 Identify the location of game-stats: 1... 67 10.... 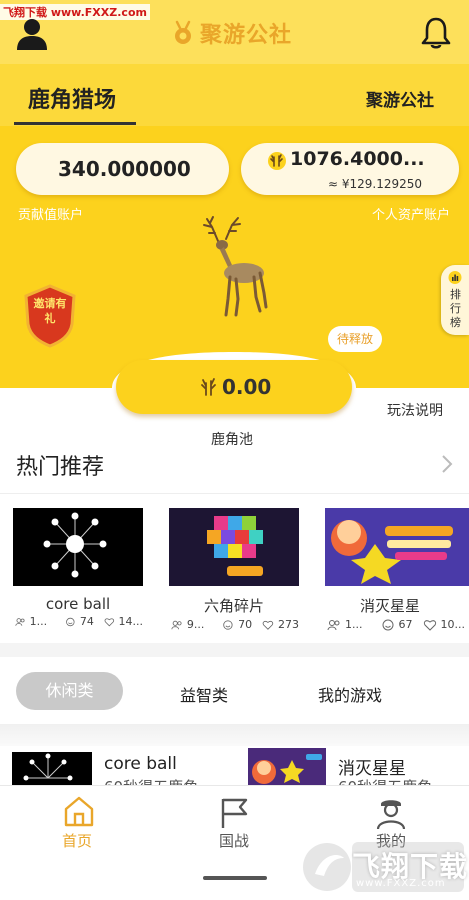
(397, 624).